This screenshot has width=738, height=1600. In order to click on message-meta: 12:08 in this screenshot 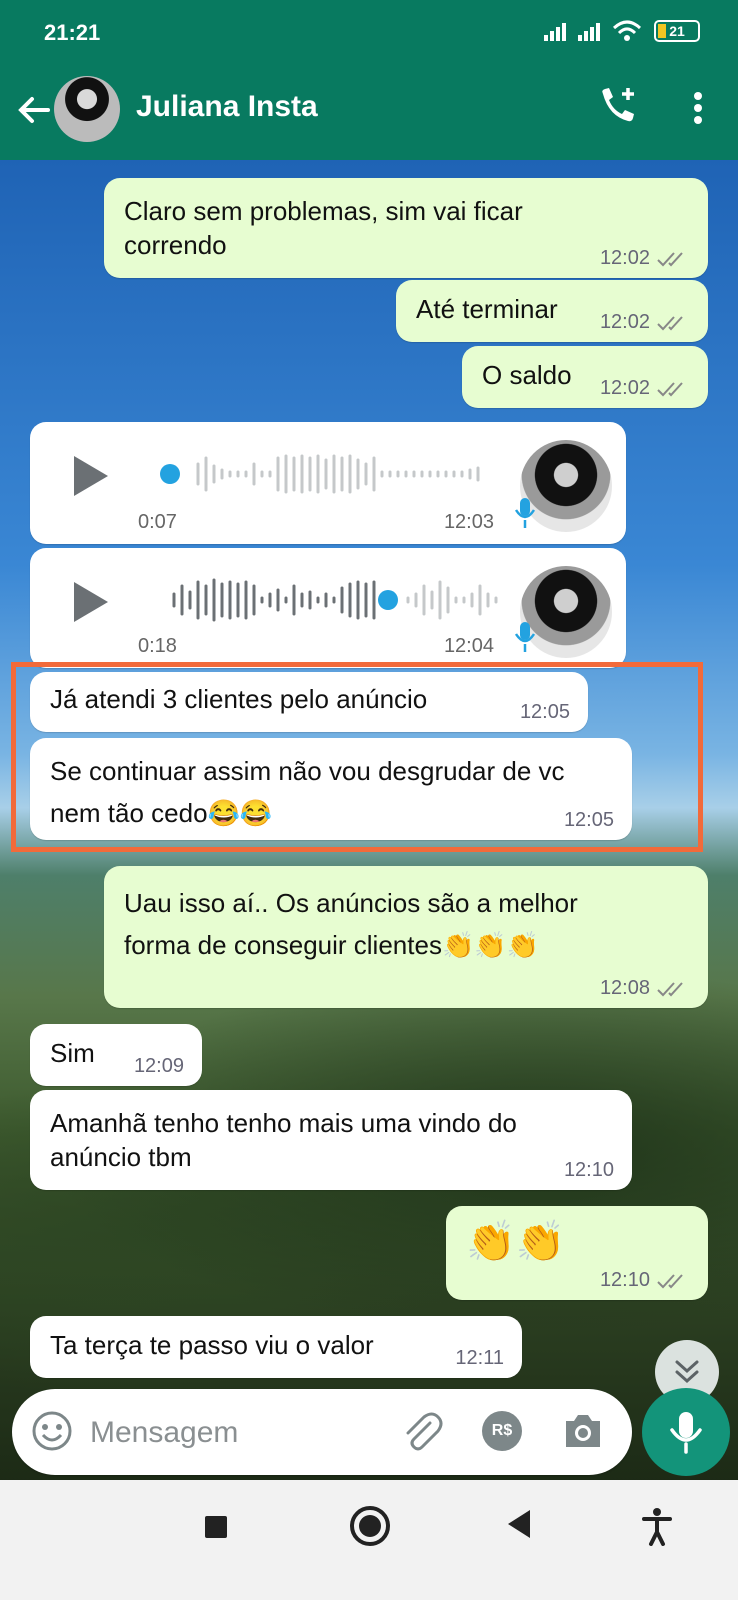, I will do `click(645, 988)`.